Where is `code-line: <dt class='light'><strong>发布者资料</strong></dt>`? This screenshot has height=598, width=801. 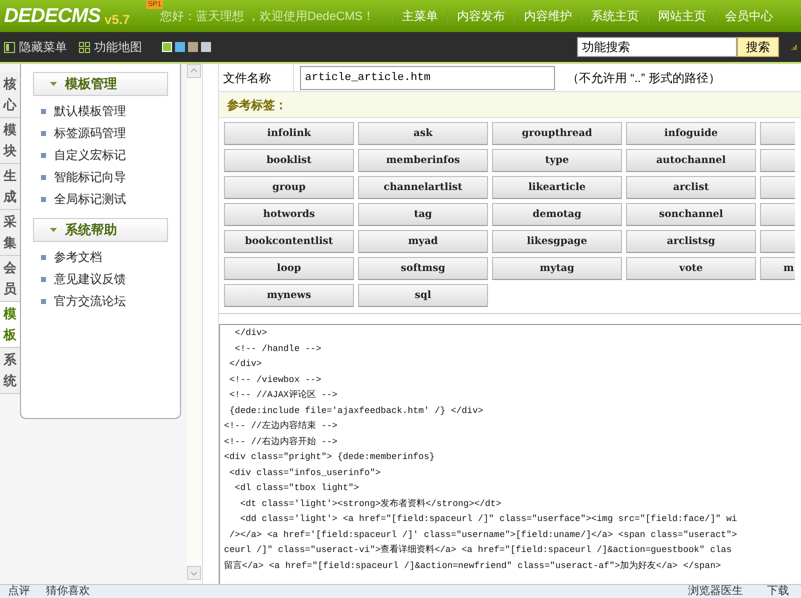 code-line: <dt class='light'><strong>发布者资料</strong></dt> is located at coordinates (370, 504).